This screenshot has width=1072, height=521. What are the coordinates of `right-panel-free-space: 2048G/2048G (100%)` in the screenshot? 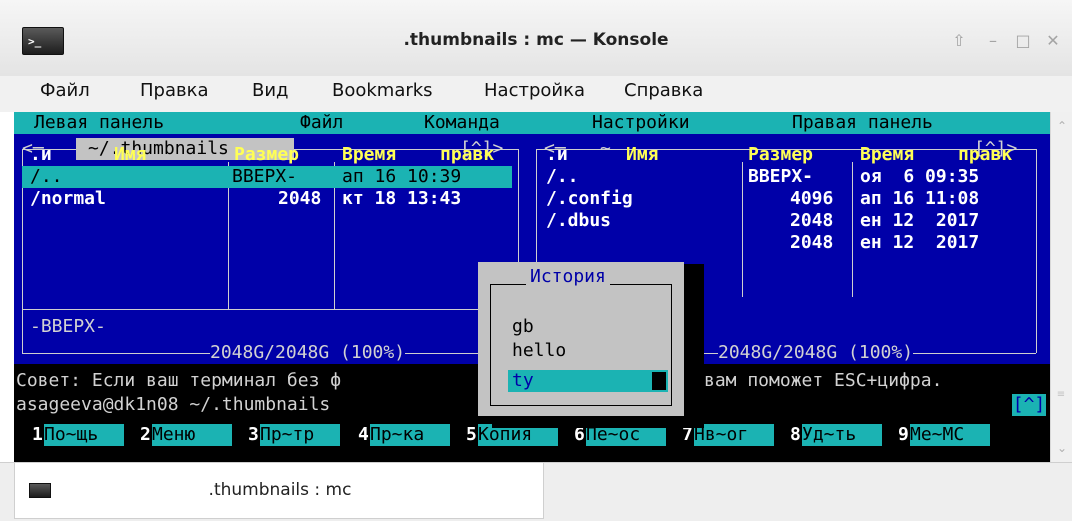 It's located at (816, 353).